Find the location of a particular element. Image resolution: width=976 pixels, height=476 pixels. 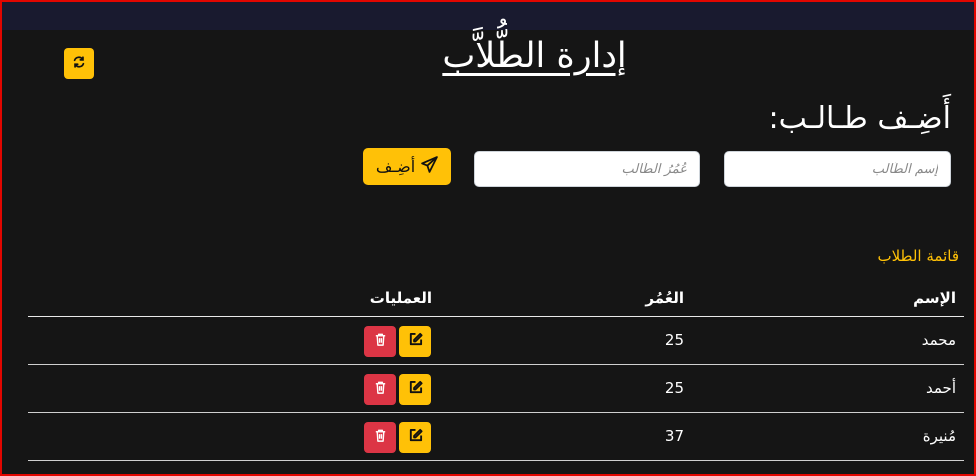

student-age: 37 is located at coordinates (674, 436).